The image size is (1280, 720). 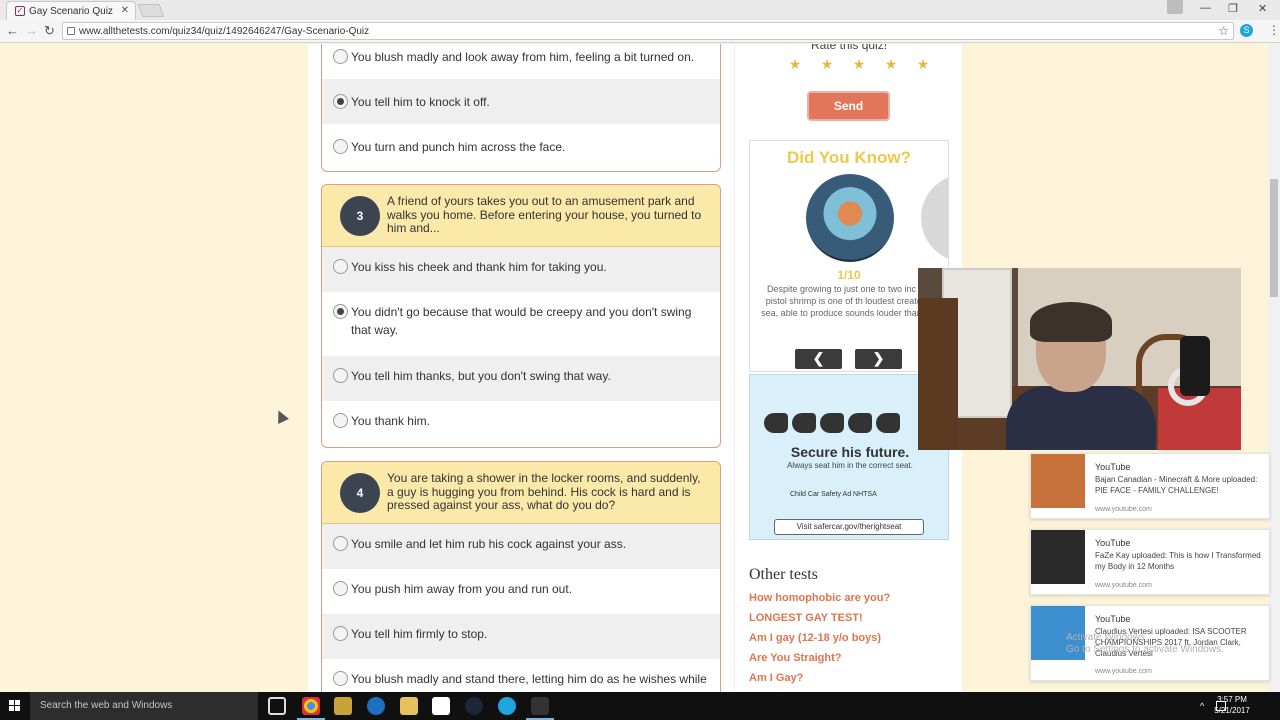 What do you see at coordinates (1223, 31) in the screenshot?
I see `bookmark-star-icon: ☆` at bounding box center [1223, 31].